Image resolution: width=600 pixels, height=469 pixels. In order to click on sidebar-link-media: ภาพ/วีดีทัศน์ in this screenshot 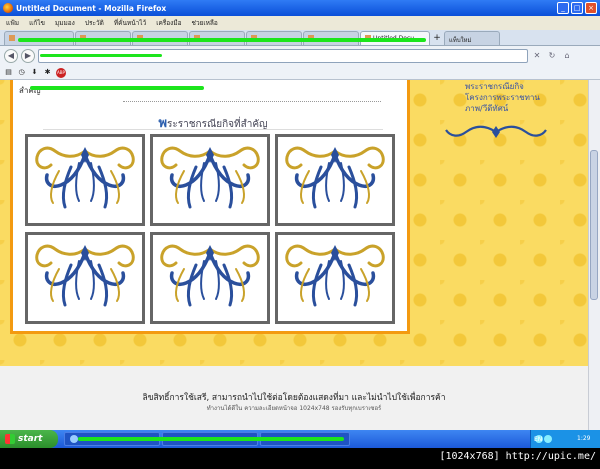, I will do `click(502, 108)`.